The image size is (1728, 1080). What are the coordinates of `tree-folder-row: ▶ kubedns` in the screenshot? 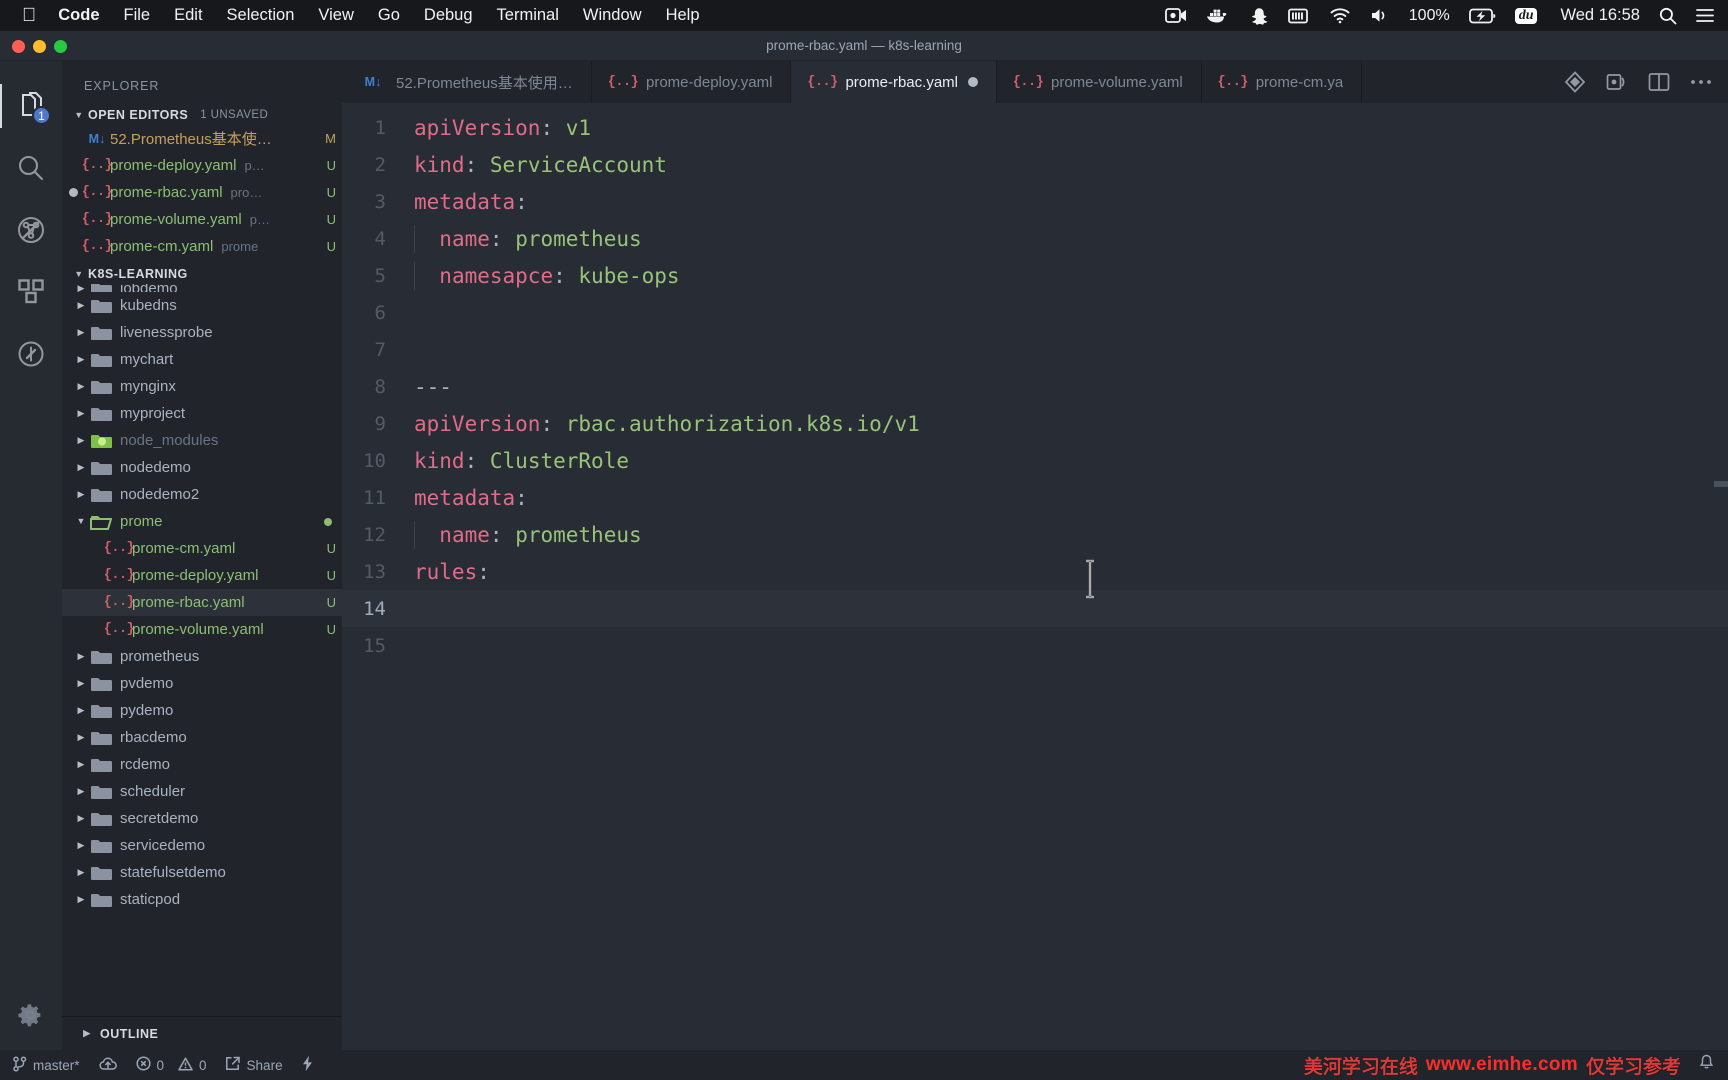 It's located at (202, 305).